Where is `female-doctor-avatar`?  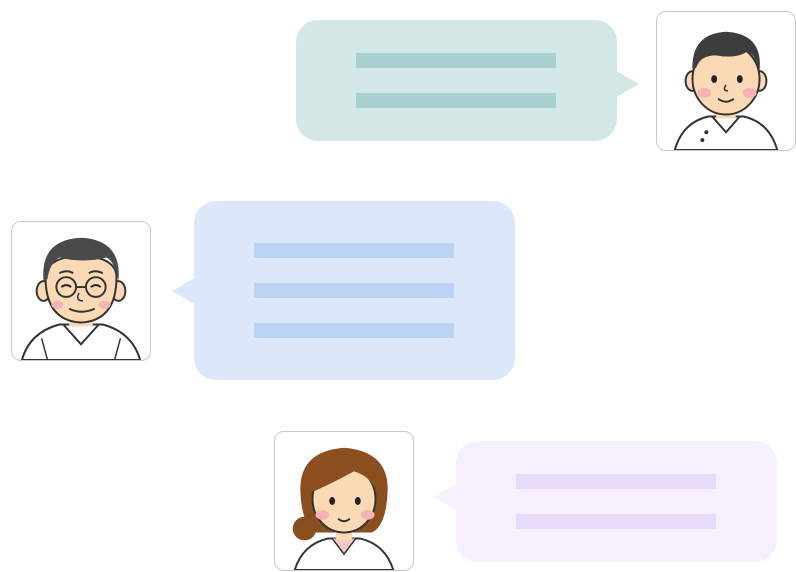
female-doctor-avatar is located at coordinates (344, 501).